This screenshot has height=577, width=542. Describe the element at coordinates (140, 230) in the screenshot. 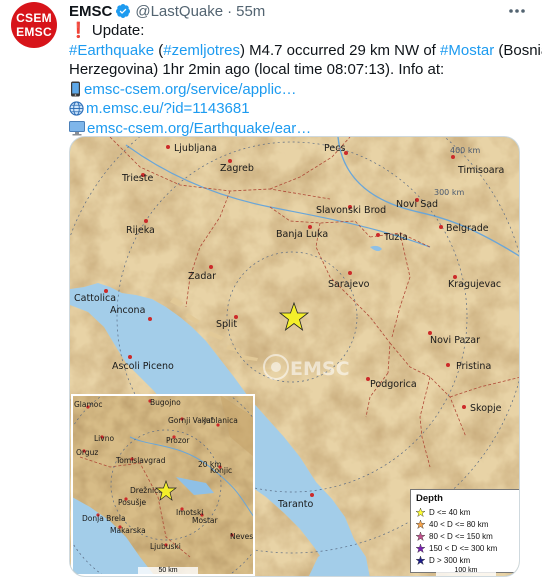

I see `city-rijeka: Rijeka` at that location.